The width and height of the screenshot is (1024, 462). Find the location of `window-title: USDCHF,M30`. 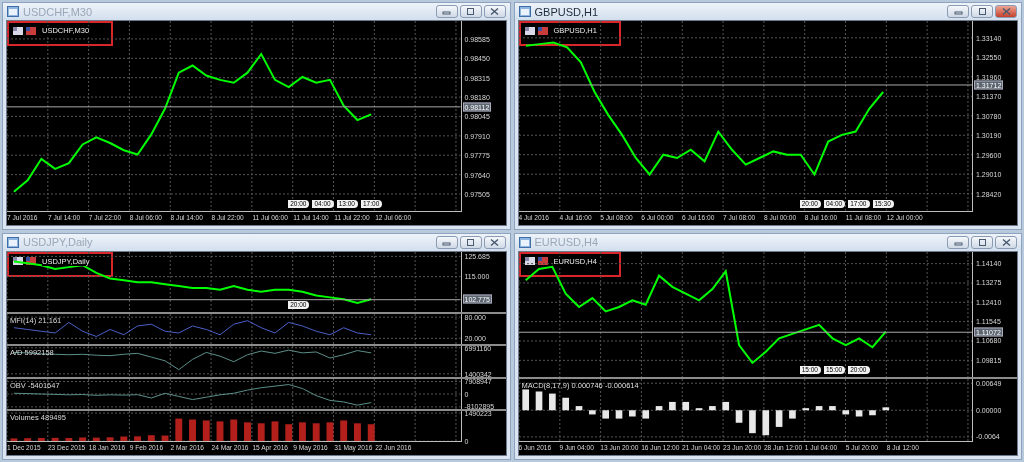

window-title: USDCHF,M30 is located at coordinates (58, 11).